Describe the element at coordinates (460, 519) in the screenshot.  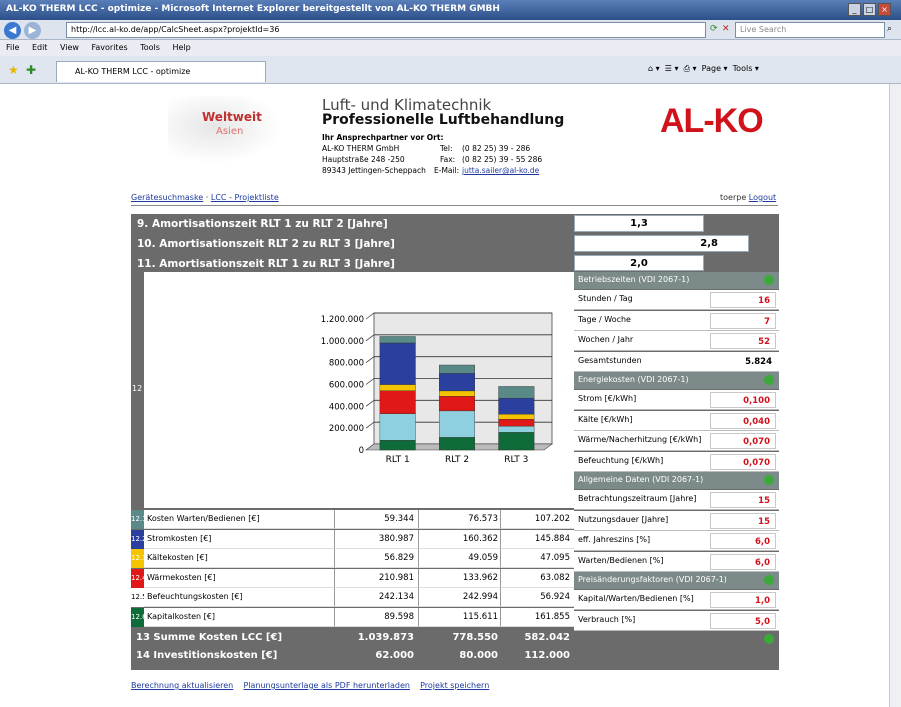
I see `cost-cell-rlt2: 76.573` at that location.